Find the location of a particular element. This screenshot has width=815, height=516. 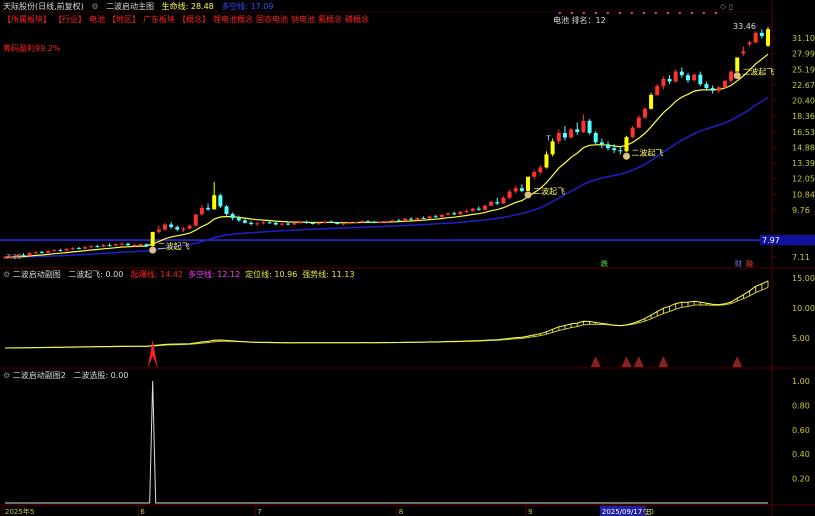

sector-tag: 【地区】 is located at coordinates (124, 20).